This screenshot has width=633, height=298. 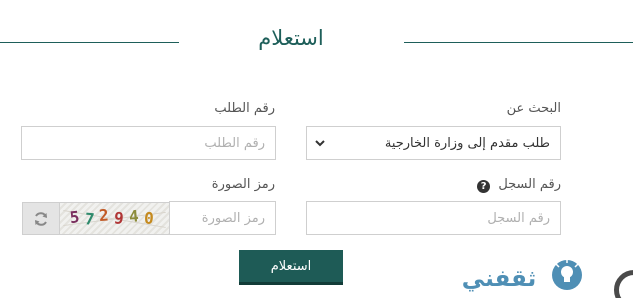 What do you see at coordinates (244, 108) in the screenshot?
I see `request-number-label: رقم الطلب` at bounding box center [244, 108].